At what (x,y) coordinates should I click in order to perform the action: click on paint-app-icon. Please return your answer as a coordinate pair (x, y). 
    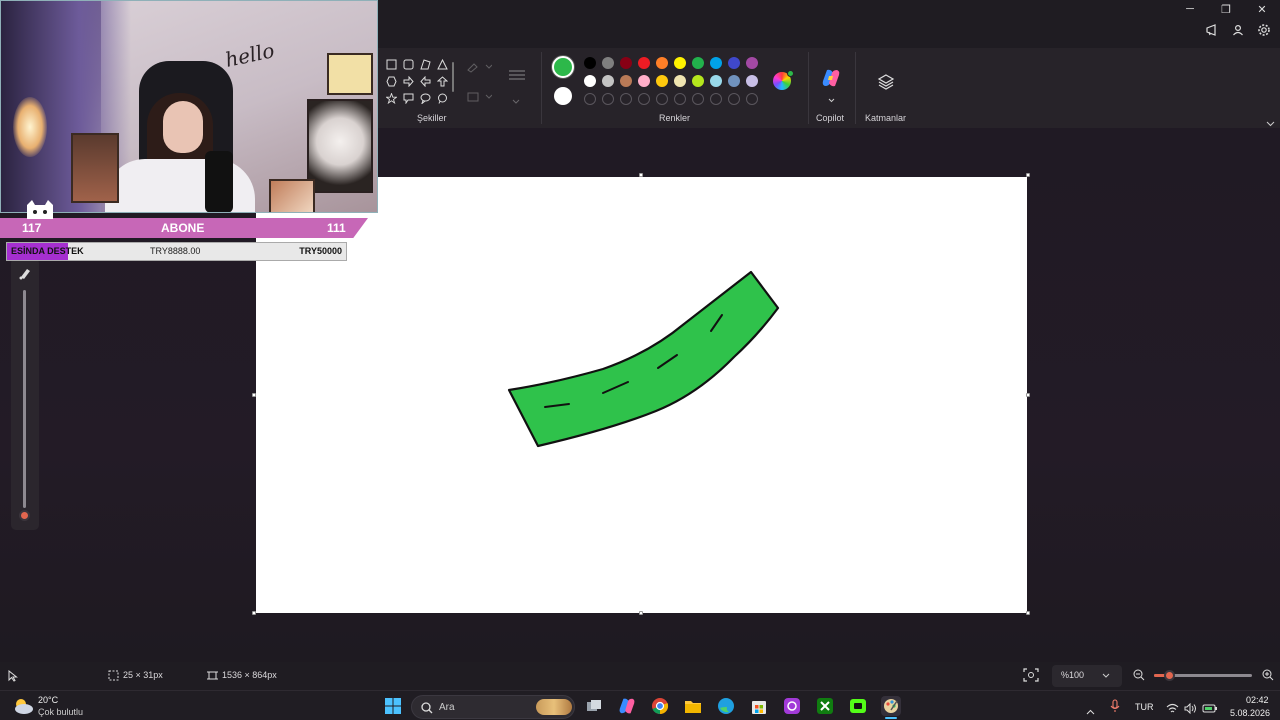
    Looking at the image, I should click on (891, 706).